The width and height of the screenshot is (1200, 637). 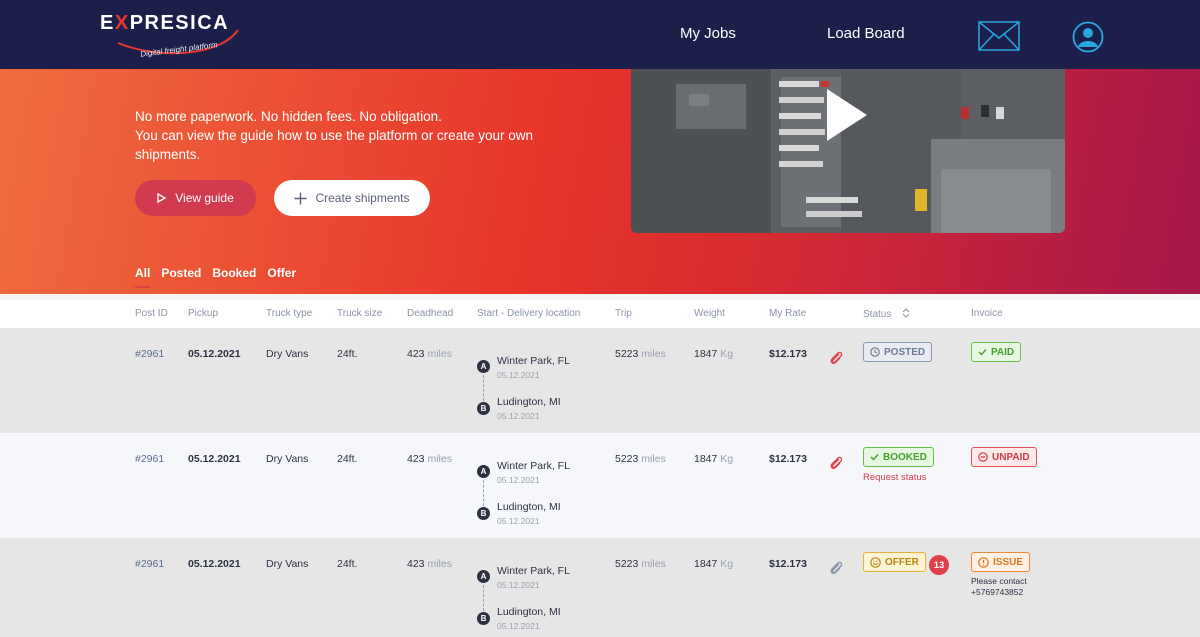 I want to click on request-status-link: Request status, so click(x=894, y=477).